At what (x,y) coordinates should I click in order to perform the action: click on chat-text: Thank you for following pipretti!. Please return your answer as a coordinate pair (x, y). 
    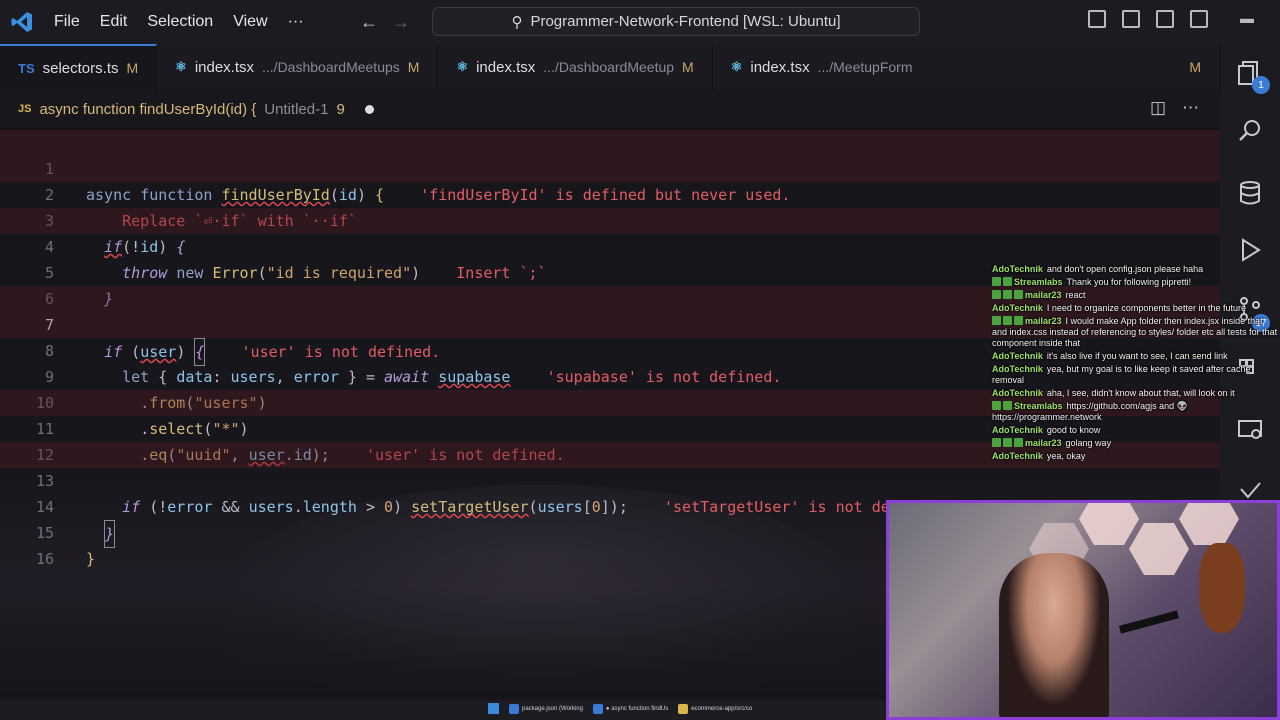
    Looking at the image, I should click on (1129, 282).